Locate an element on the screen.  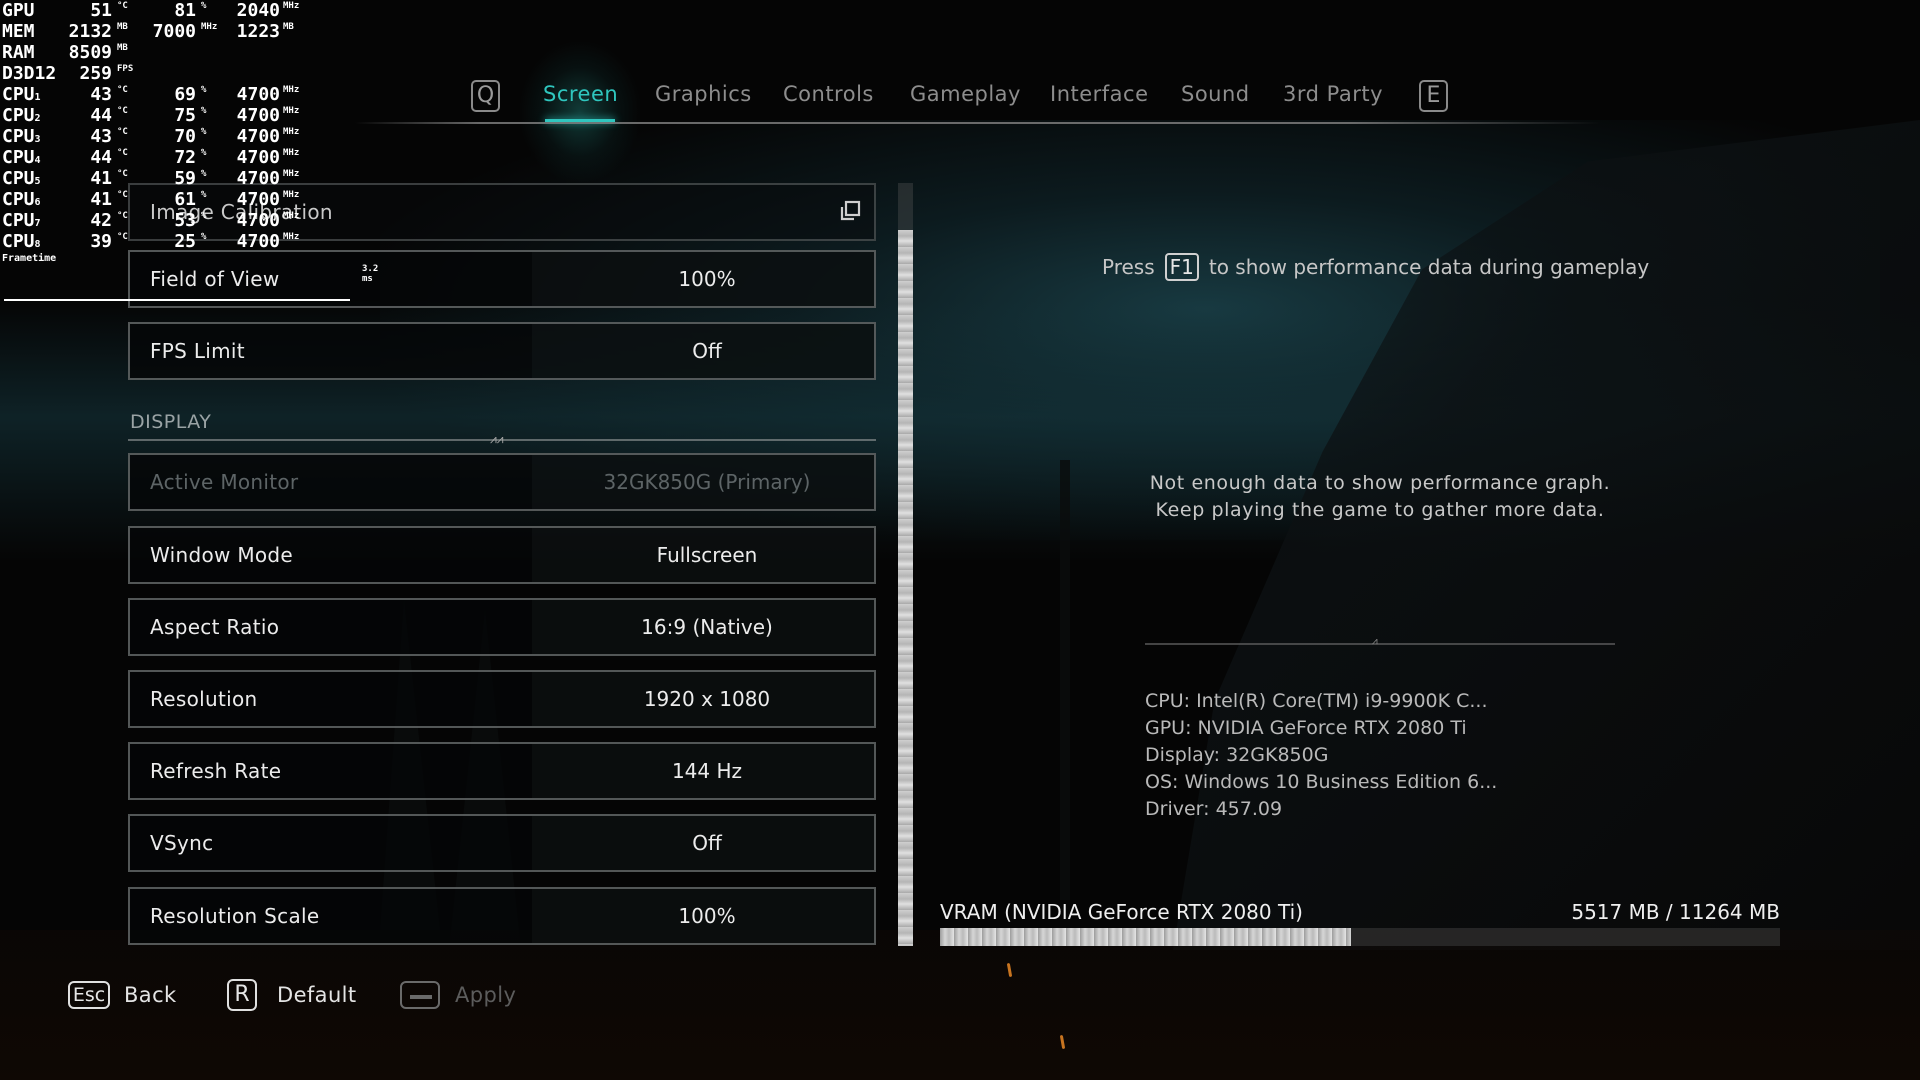
setting-label: Window Mode is located at coordinates (222, 555).